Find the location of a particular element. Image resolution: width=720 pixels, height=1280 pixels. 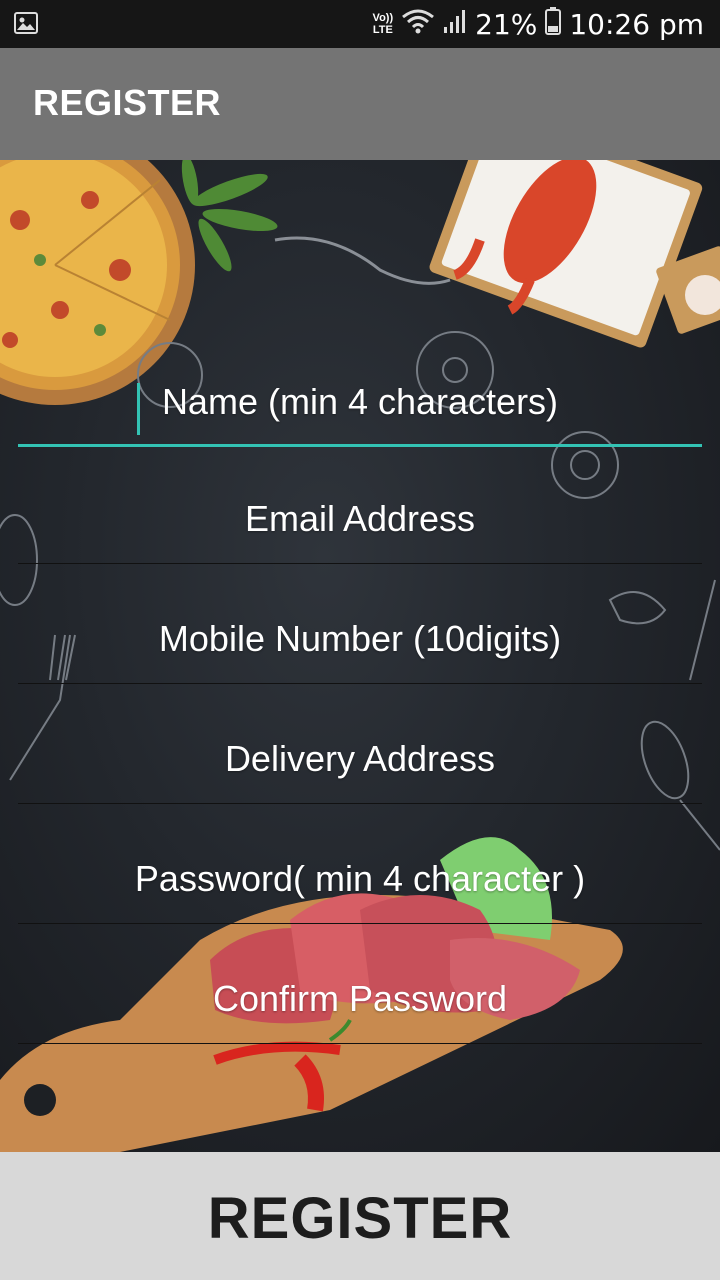

battery-percent: 21% is located at coordinates (506, 24).